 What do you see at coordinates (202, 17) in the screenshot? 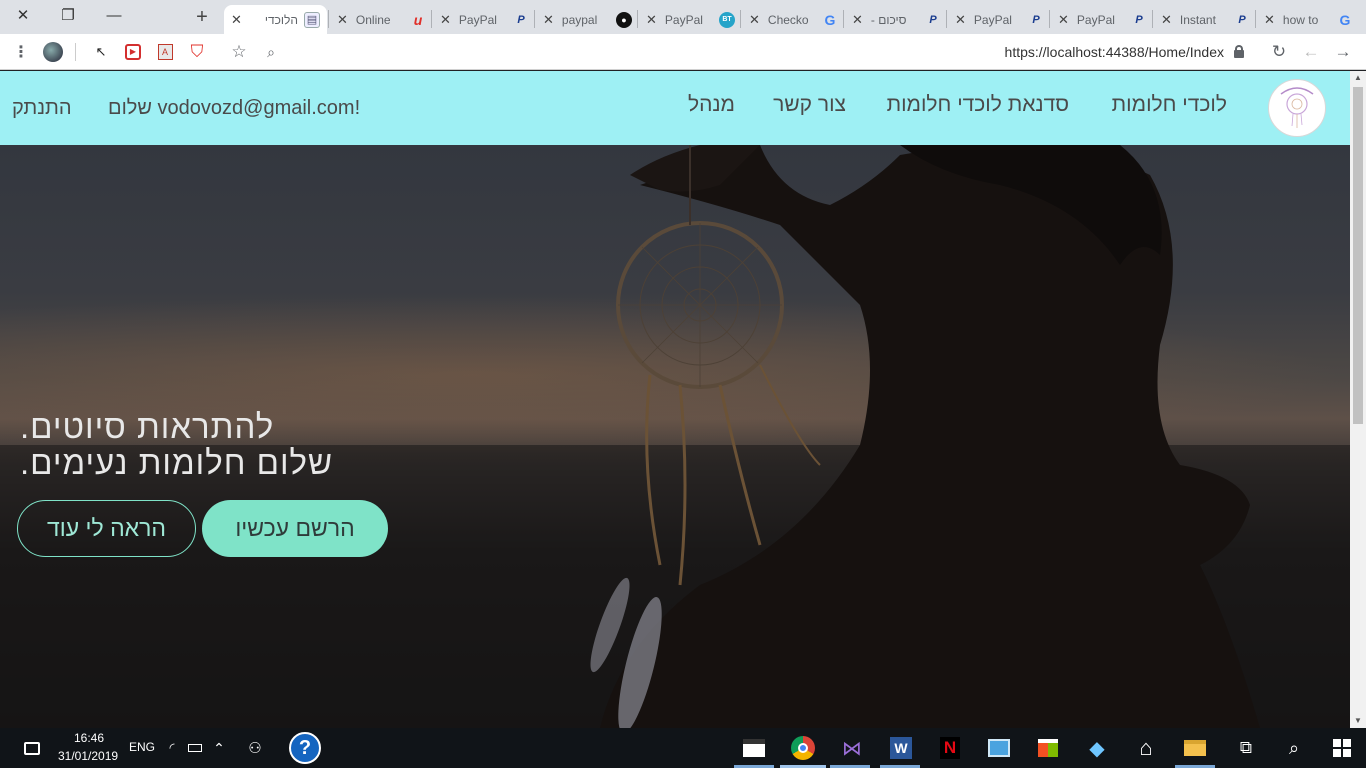
I see `new-tab-button: +` at bounding box center [202, 17].